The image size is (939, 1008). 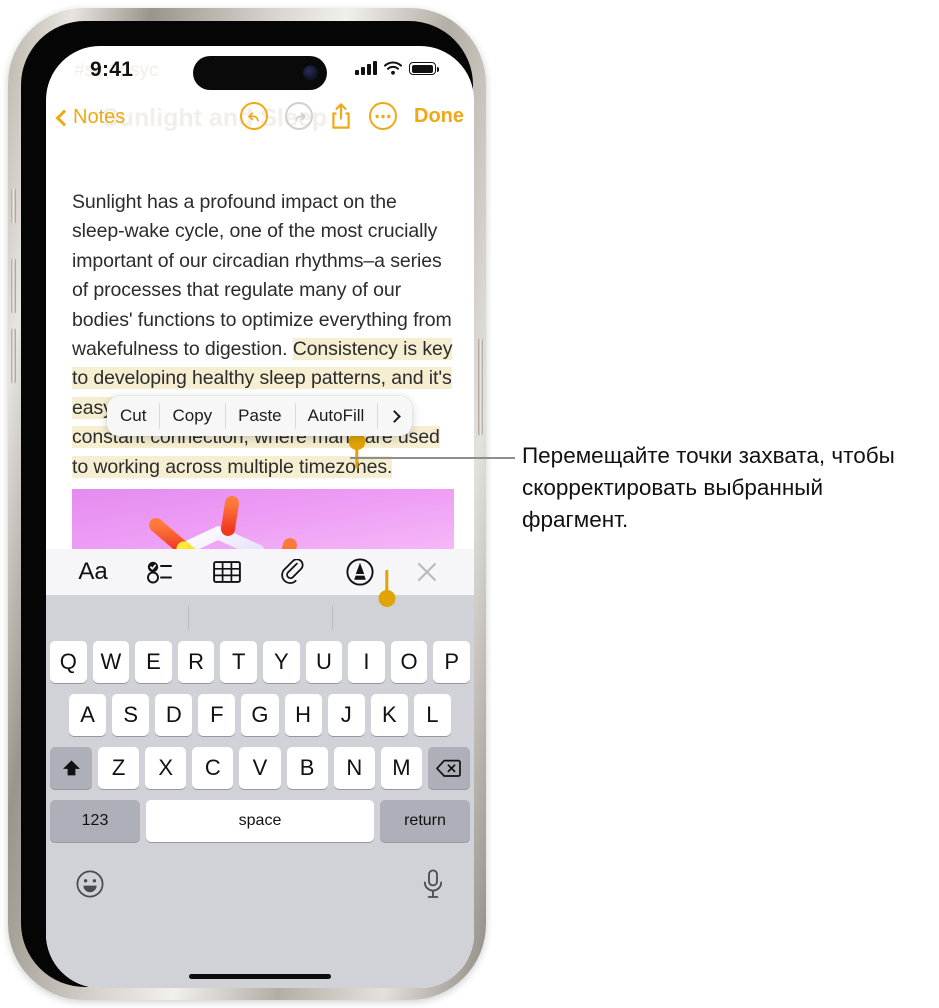 I want to click on redo-button, so click(x=299, y=116).